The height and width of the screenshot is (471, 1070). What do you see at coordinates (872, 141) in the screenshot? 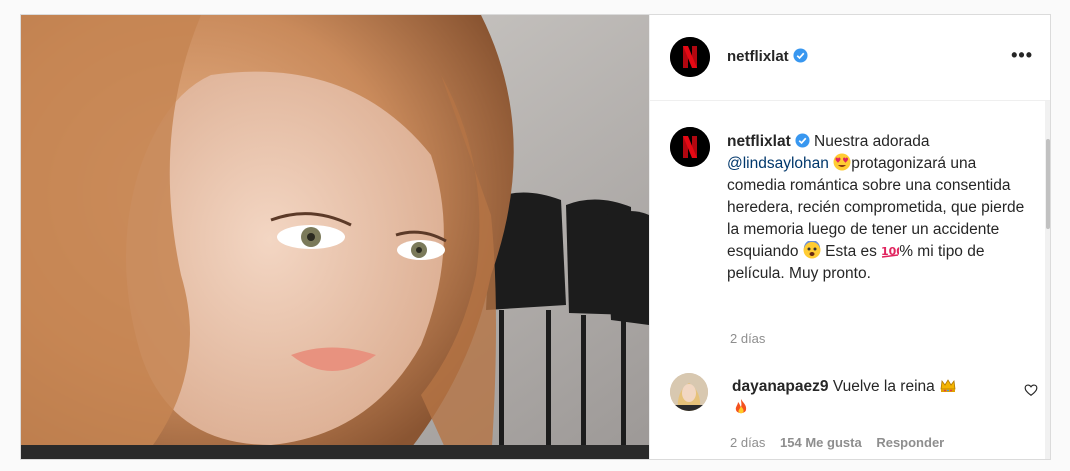
I see `caption-line-1: Nuestra adorada` at bounding box center [872, 141].